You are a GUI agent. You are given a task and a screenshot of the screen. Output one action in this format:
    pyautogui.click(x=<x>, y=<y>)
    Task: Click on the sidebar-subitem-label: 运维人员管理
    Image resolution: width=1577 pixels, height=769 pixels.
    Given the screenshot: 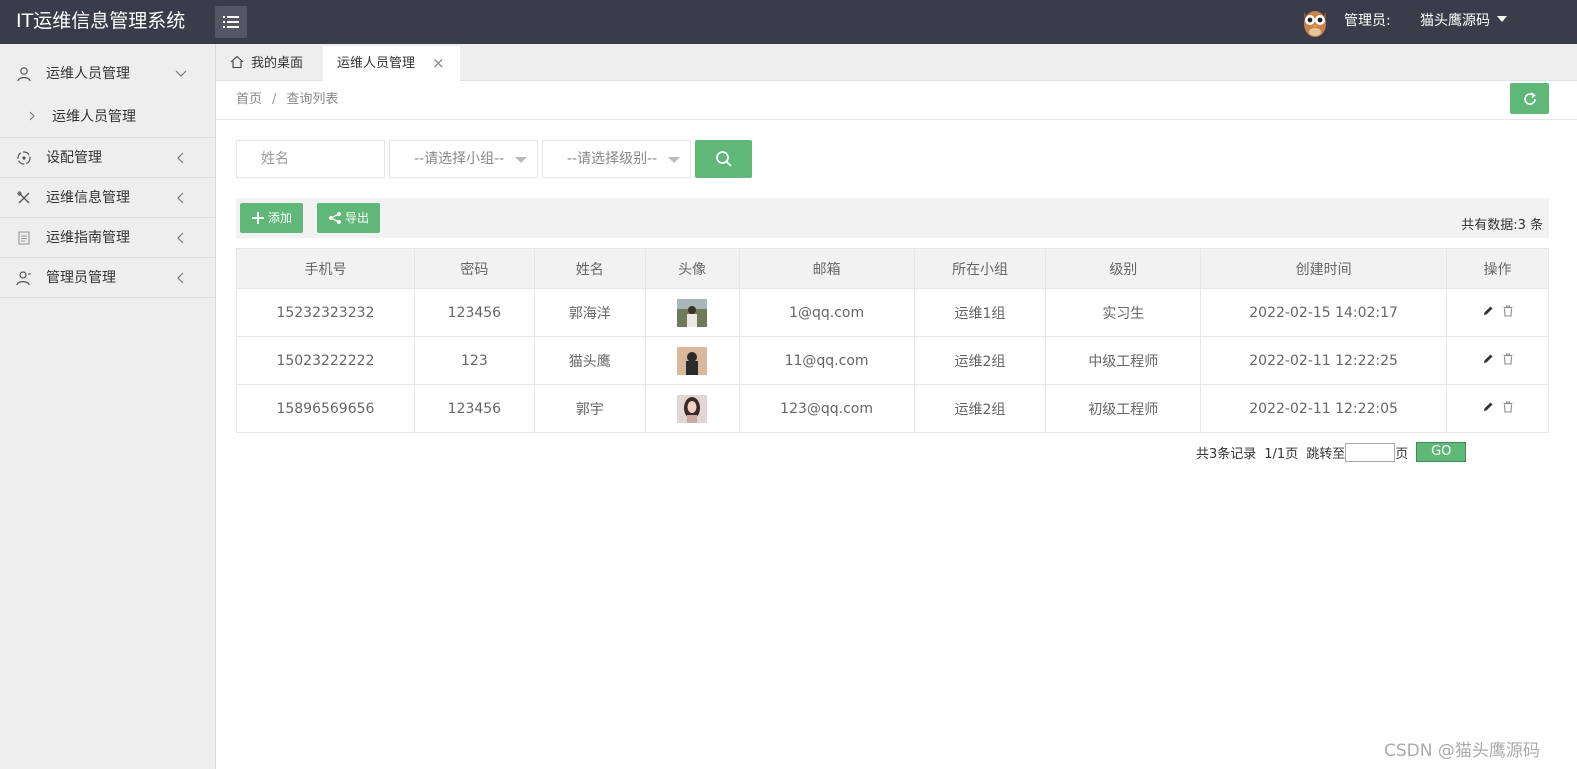 What is the action you would take?
    pyautogui.click(x=94, y=117)
    